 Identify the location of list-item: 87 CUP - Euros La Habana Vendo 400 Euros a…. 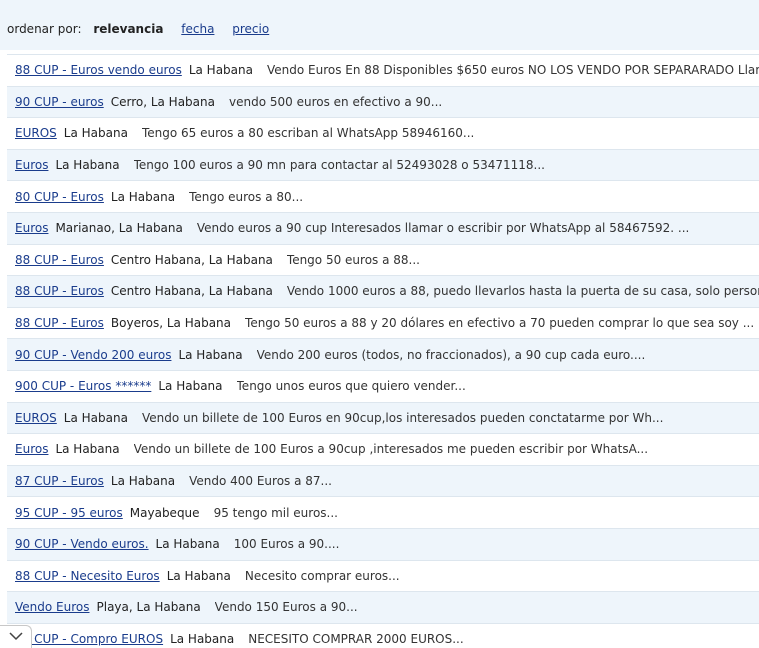
(383, 480).